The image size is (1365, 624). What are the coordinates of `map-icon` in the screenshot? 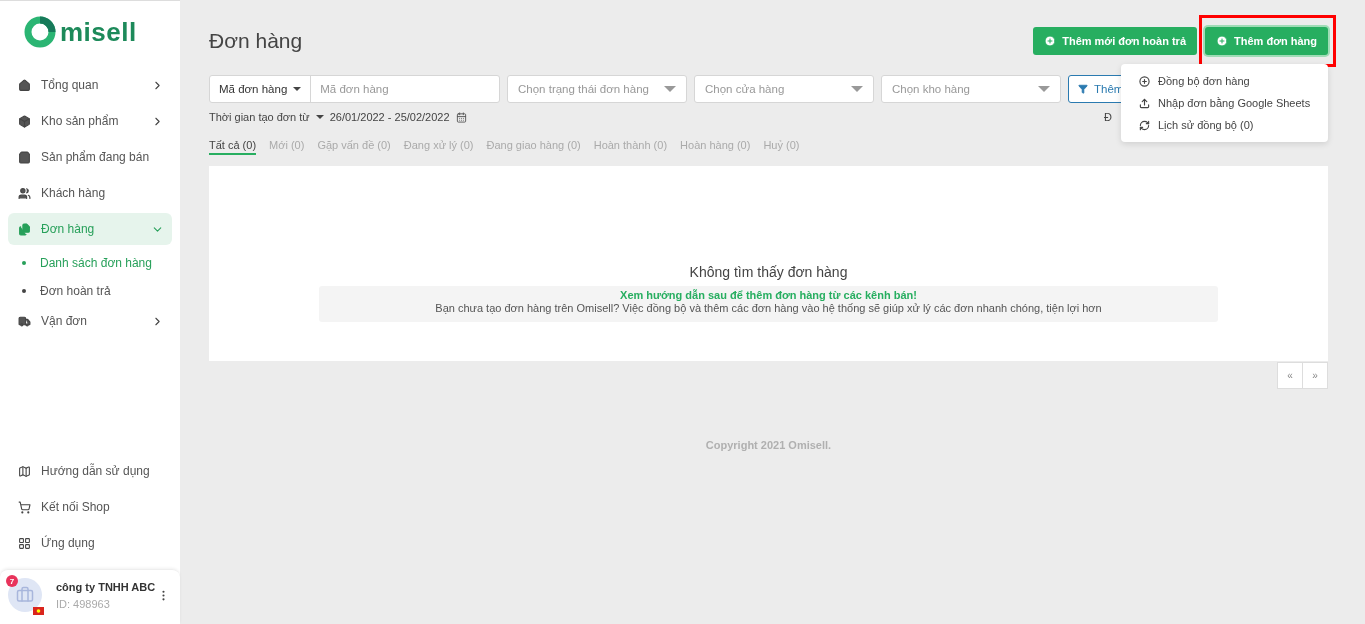 It's located at (24, 471).